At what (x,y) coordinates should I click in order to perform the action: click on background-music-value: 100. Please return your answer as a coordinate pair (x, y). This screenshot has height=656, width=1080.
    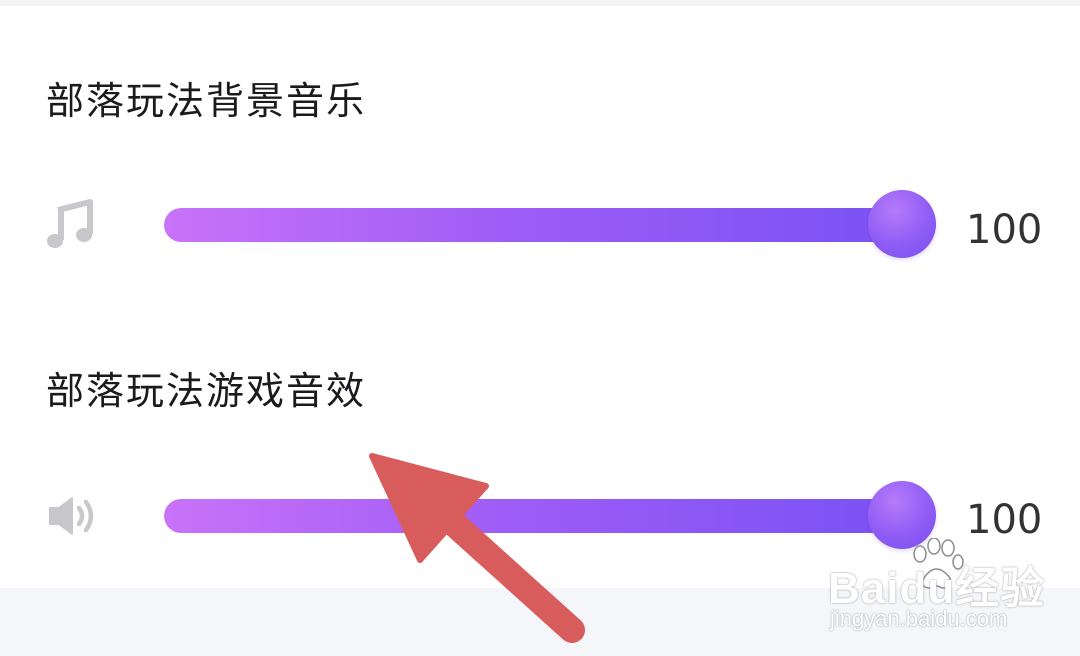
    Looking at the image, I should click on (1004, 230).